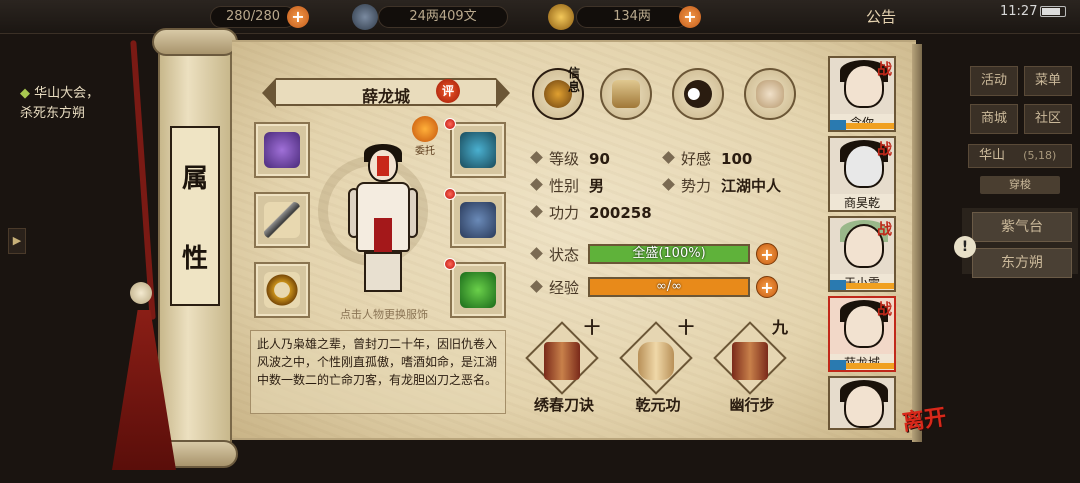 The height and width of the screenshot is (483, 1080). Describe the element at coordinates (95, 104) in the screenshot. I see `quest-tracker: ◆ 华山大会， 杀死东方朔` at that location.